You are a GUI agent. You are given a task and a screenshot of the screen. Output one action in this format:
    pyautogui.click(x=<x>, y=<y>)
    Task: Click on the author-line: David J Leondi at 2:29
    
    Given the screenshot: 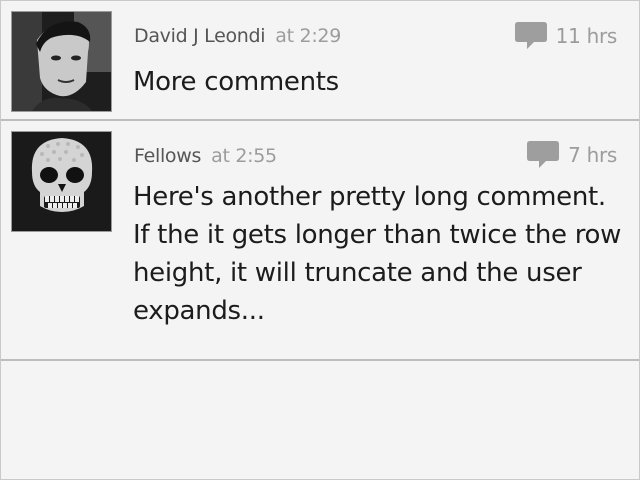 What is the action you would take?
    pyautogui.click(x=237, y=36)
    